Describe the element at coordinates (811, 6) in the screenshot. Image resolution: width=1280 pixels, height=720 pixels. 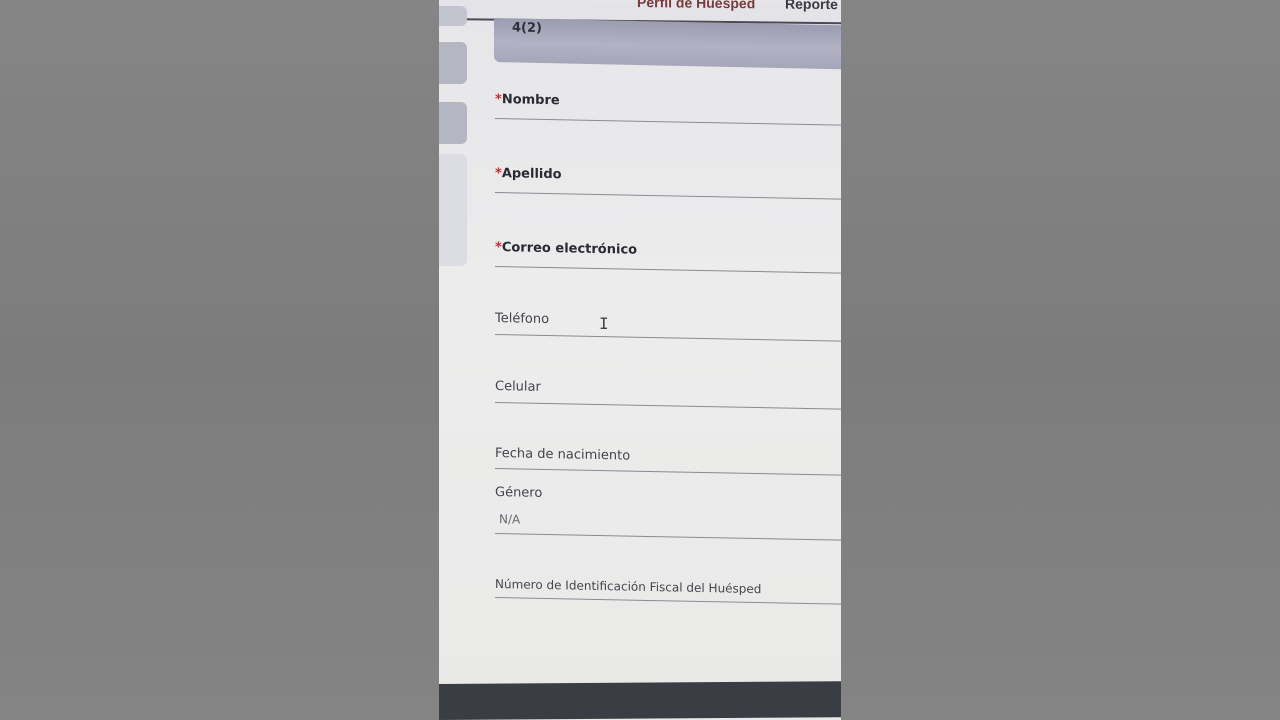
I see `nav-reports-link: Reporte` at that location.